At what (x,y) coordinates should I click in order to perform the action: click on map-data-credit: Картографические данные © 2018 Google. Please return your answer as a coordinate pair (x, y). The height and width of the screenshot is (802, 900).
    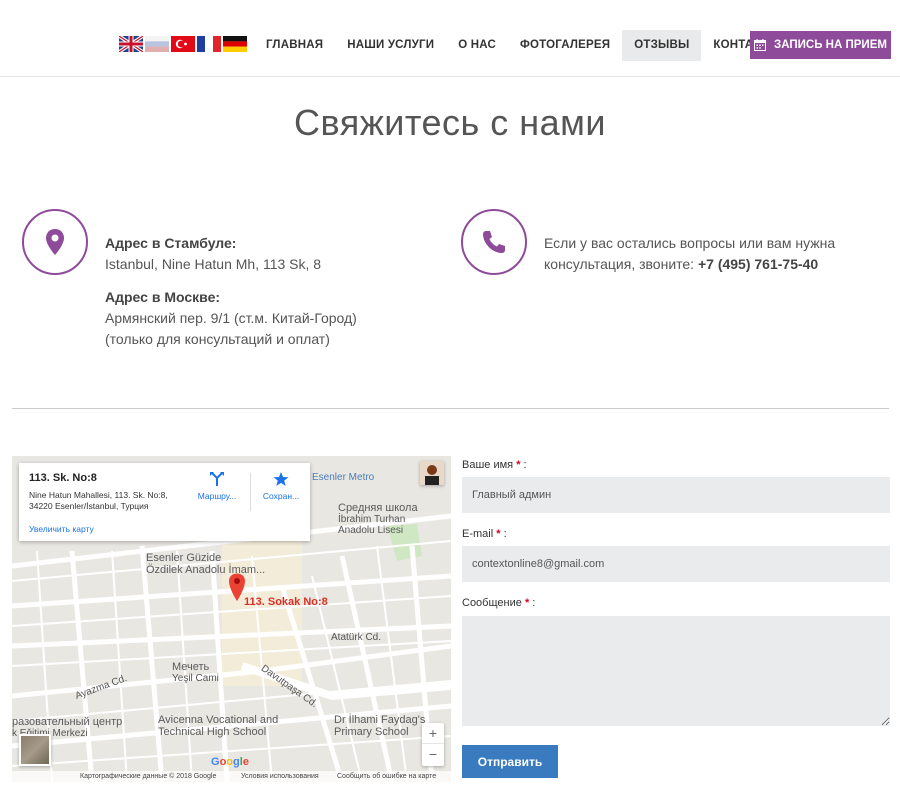
    Looking at the image, I should click on (148, 776).